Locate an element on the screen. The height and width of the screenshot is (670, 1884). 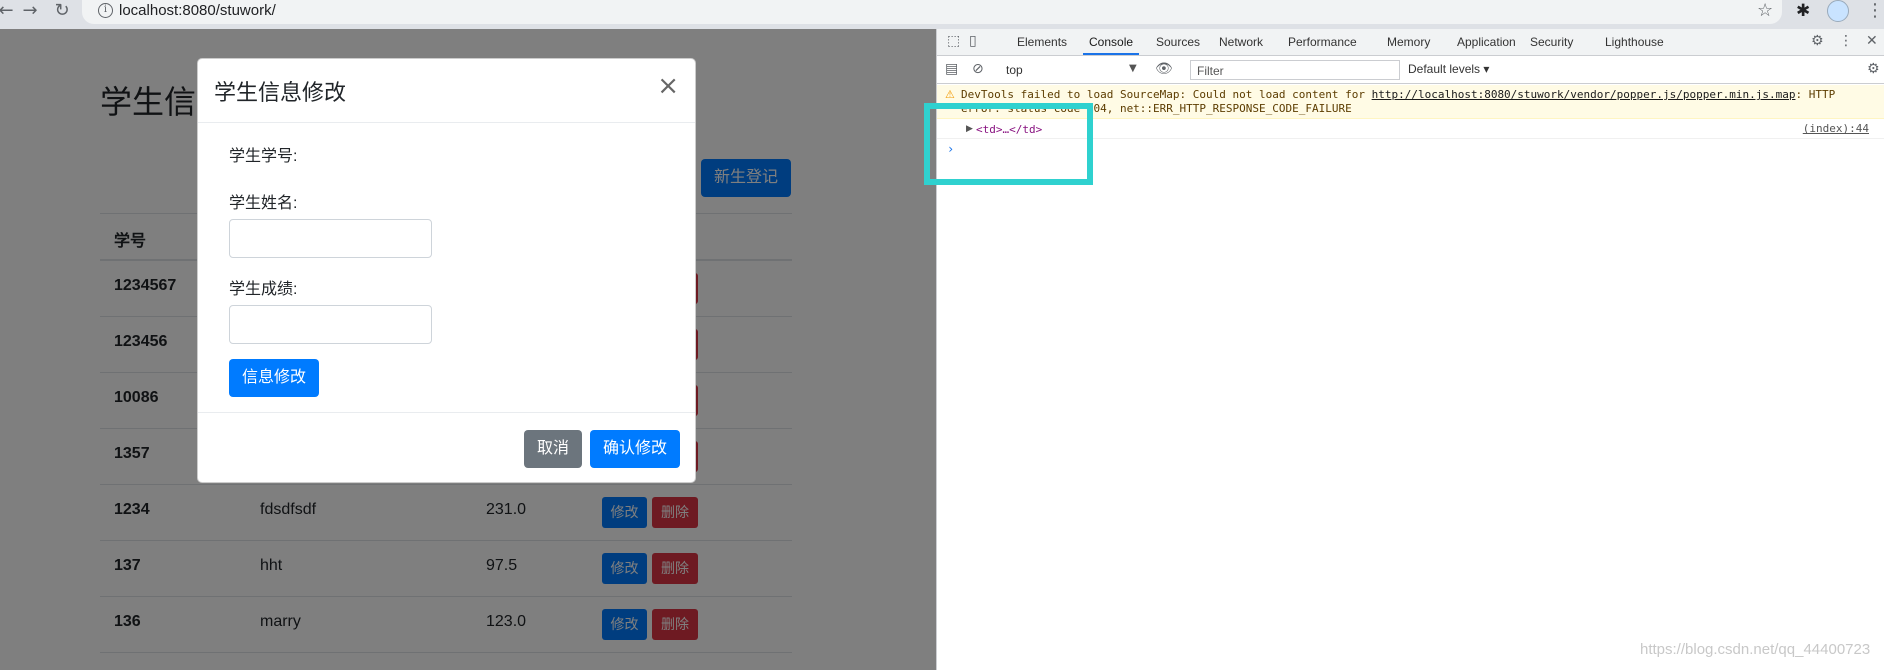
student-name-input is located at coordinates (330, 238).